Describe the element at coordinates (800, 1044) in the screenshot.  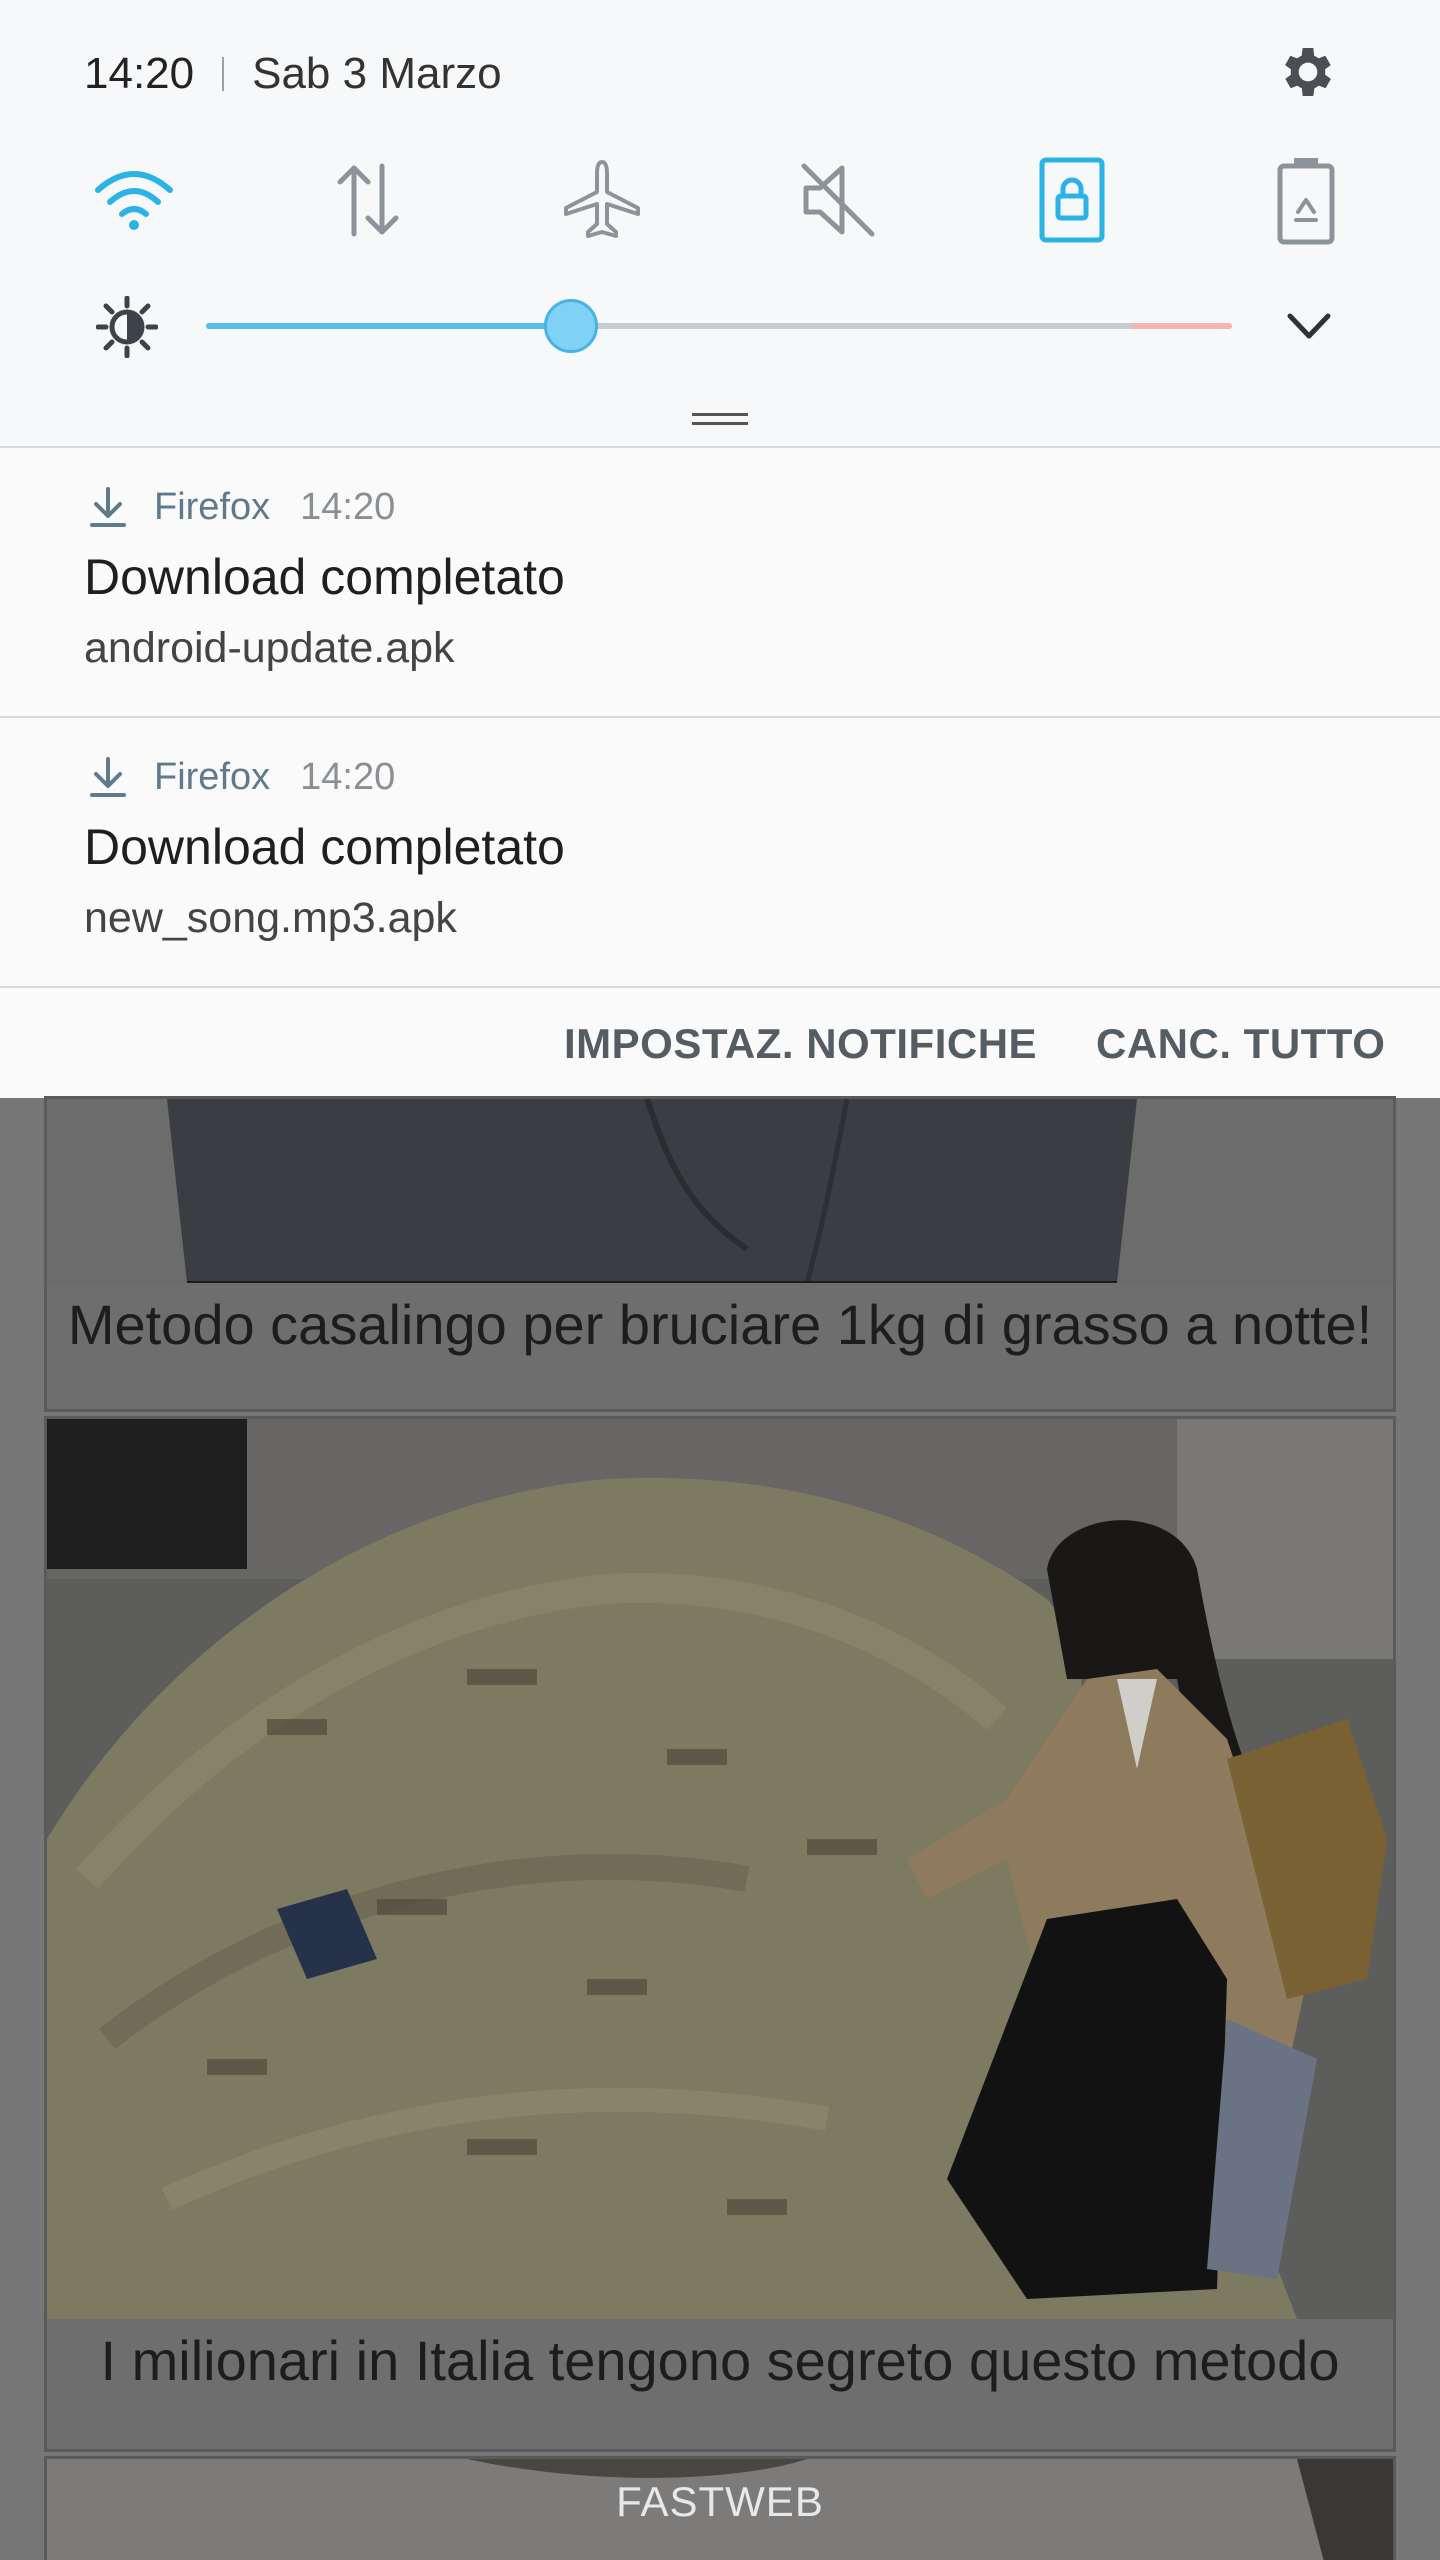
I see `notification-settings-button: IMPOSTAZ. NOTIFICHE` at that location.